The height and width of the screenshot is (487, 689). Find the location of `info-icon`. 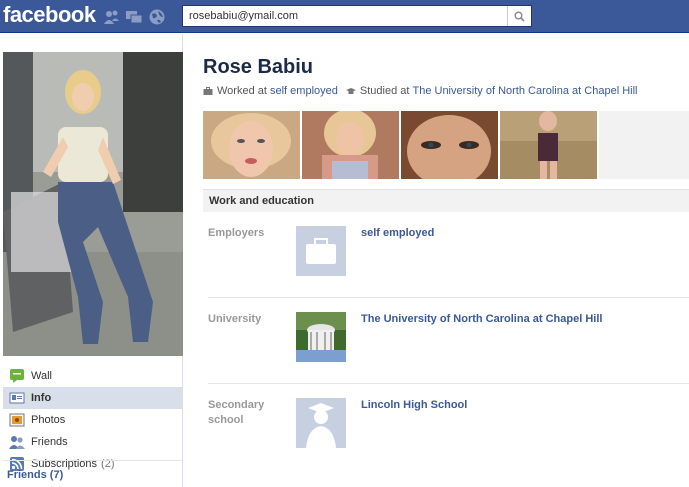

info-icon is located at coordinates (17, 398).